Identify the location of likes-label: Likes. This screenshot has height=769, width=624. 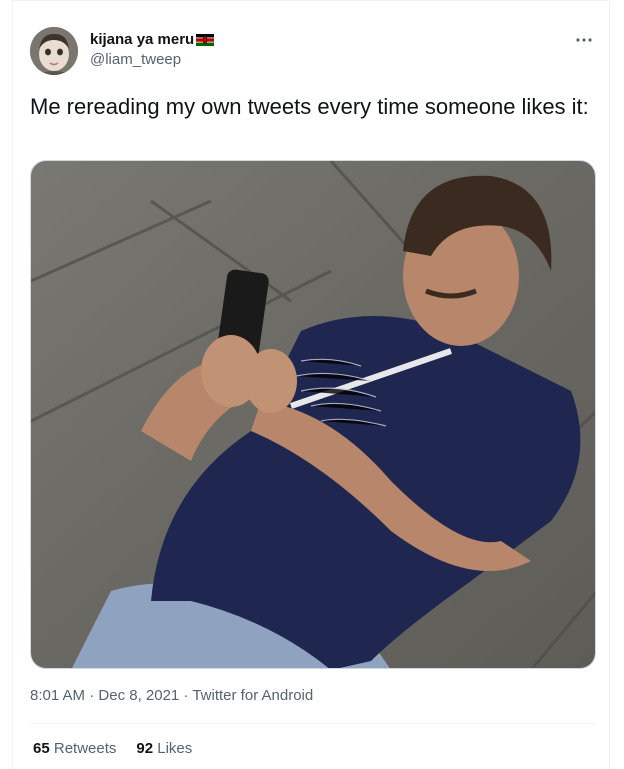
(175, 748).